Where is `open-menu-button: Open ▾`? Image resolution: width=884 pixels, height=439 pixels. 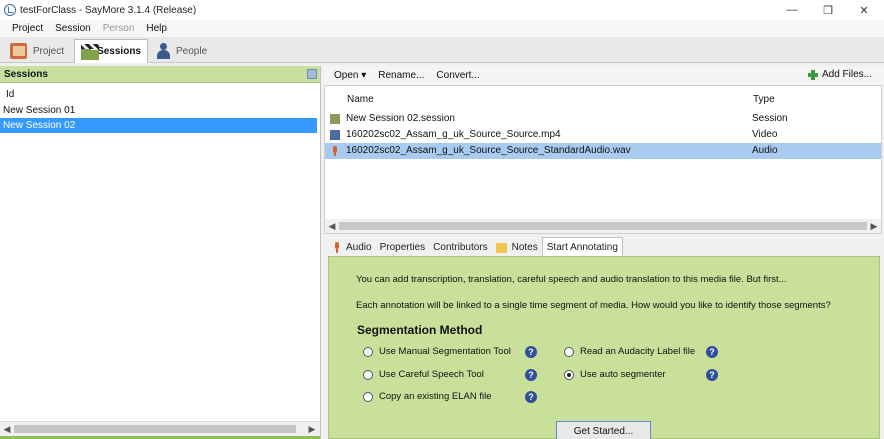 open-menu-button: Open ▾ is located at coordinates (350, 75).